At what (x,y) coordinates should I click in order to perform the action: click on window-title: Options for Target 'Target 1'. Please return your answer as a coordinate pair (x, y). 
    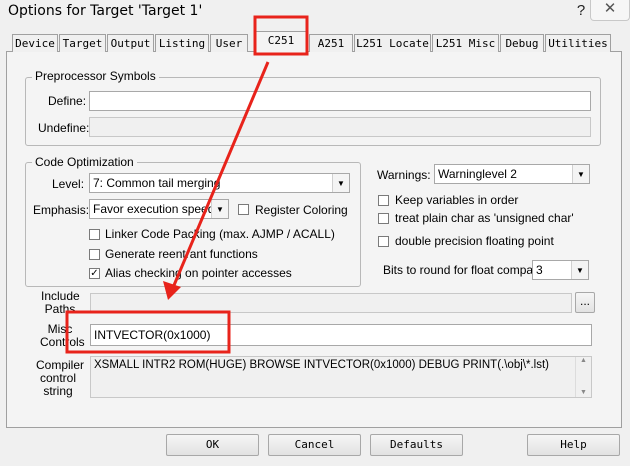
    Looking at the image, I should click on (105, 11).